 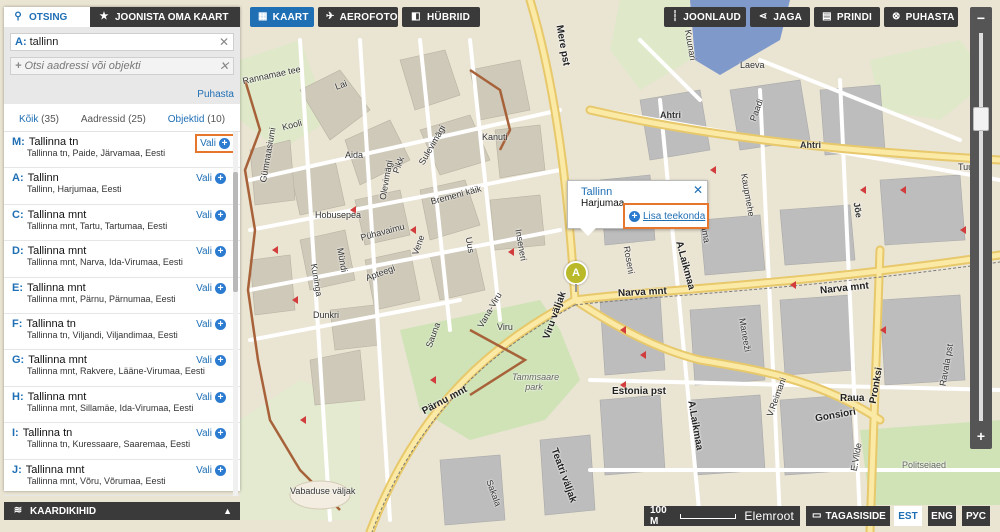 I want to click on result-filters: Kõik (35) Aadressid (25) Objektid (10), so click(x=122, y=118).